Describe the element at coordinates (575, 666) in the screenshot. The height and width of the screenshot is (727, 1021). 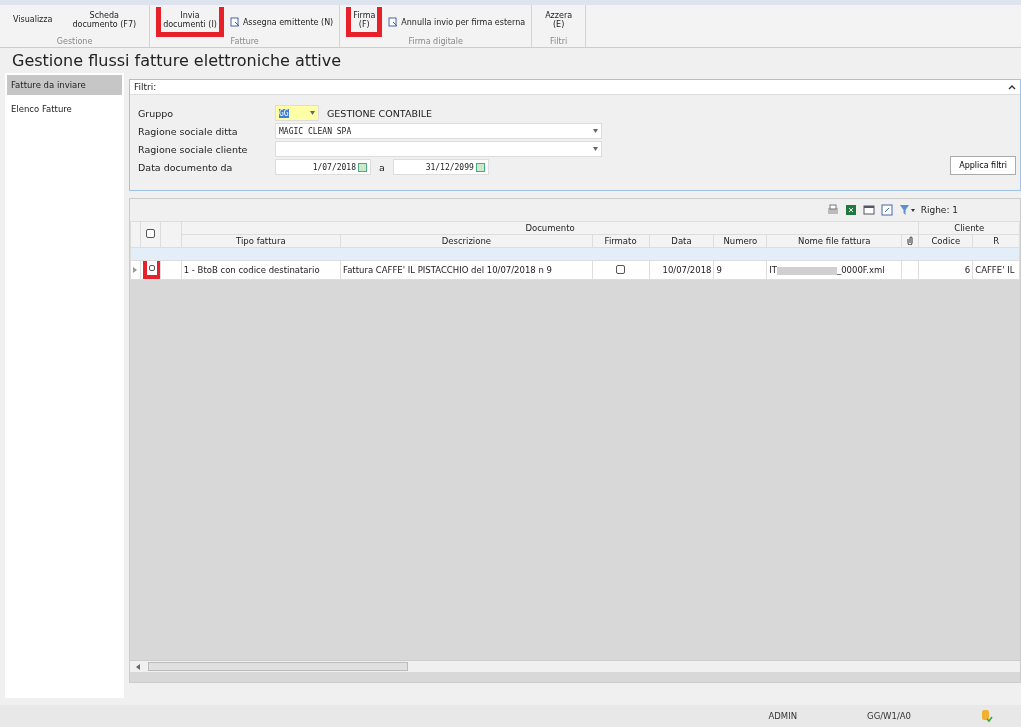
I see `horizontal-scrollbar` at that location.